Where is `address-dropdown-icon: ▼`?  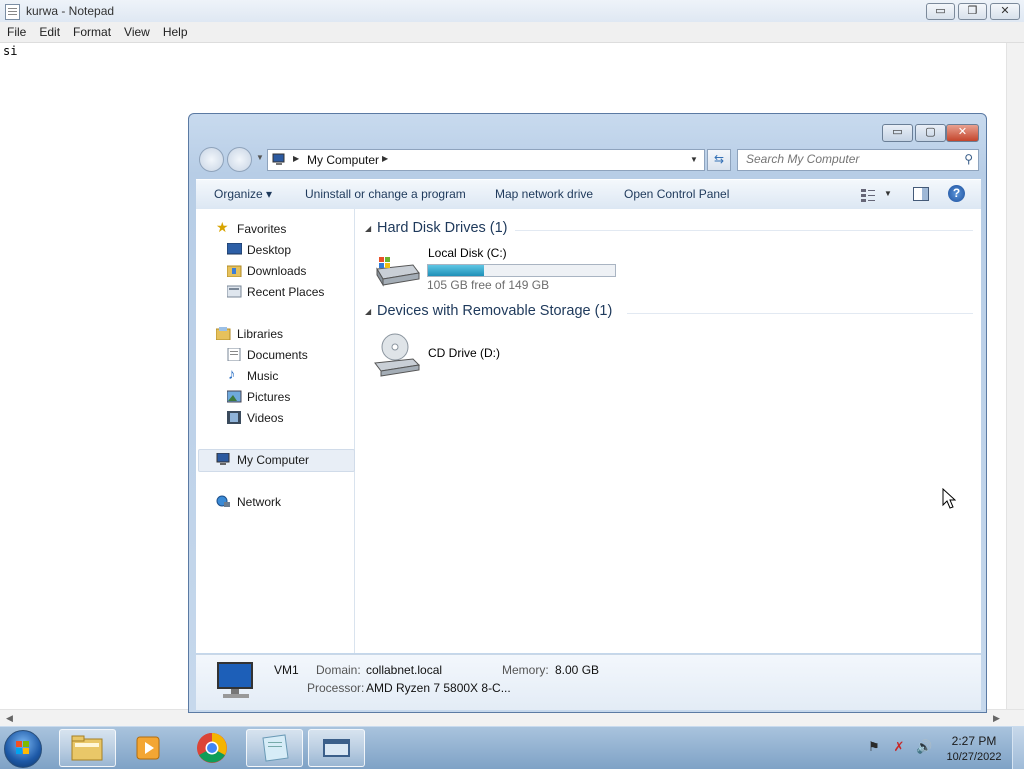 address-dropdown-icon: ▼ is located at coordinates (694, 159).